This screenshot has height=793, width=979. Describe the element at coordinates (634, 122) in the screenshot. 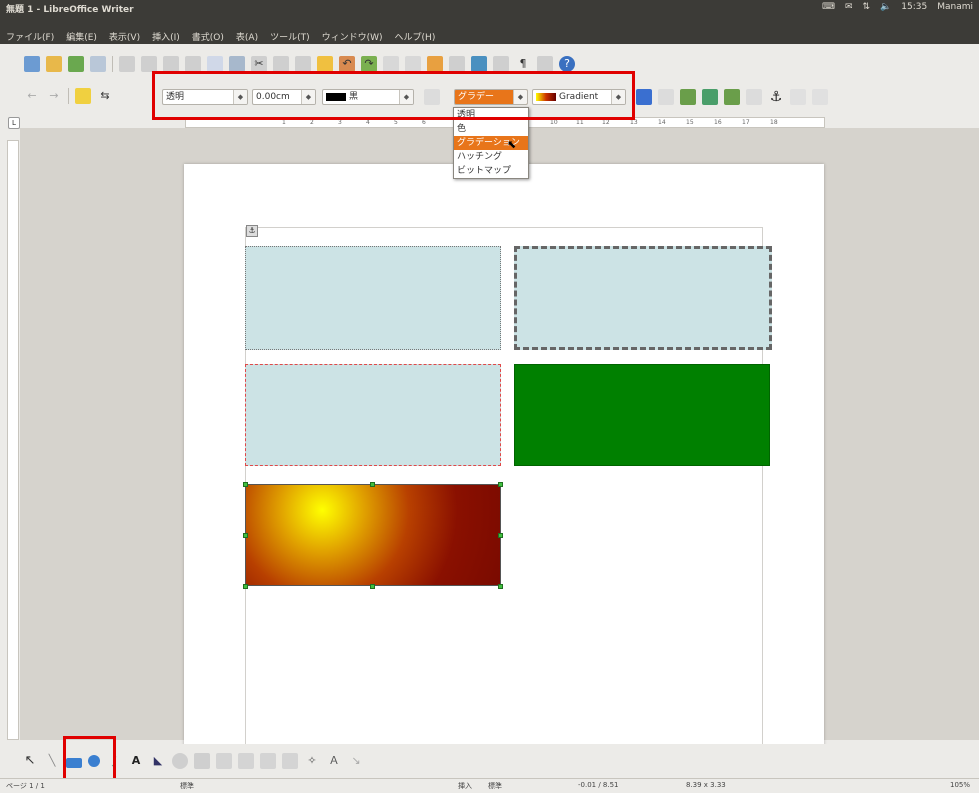

I see `ruler-tick: 13` at that location.